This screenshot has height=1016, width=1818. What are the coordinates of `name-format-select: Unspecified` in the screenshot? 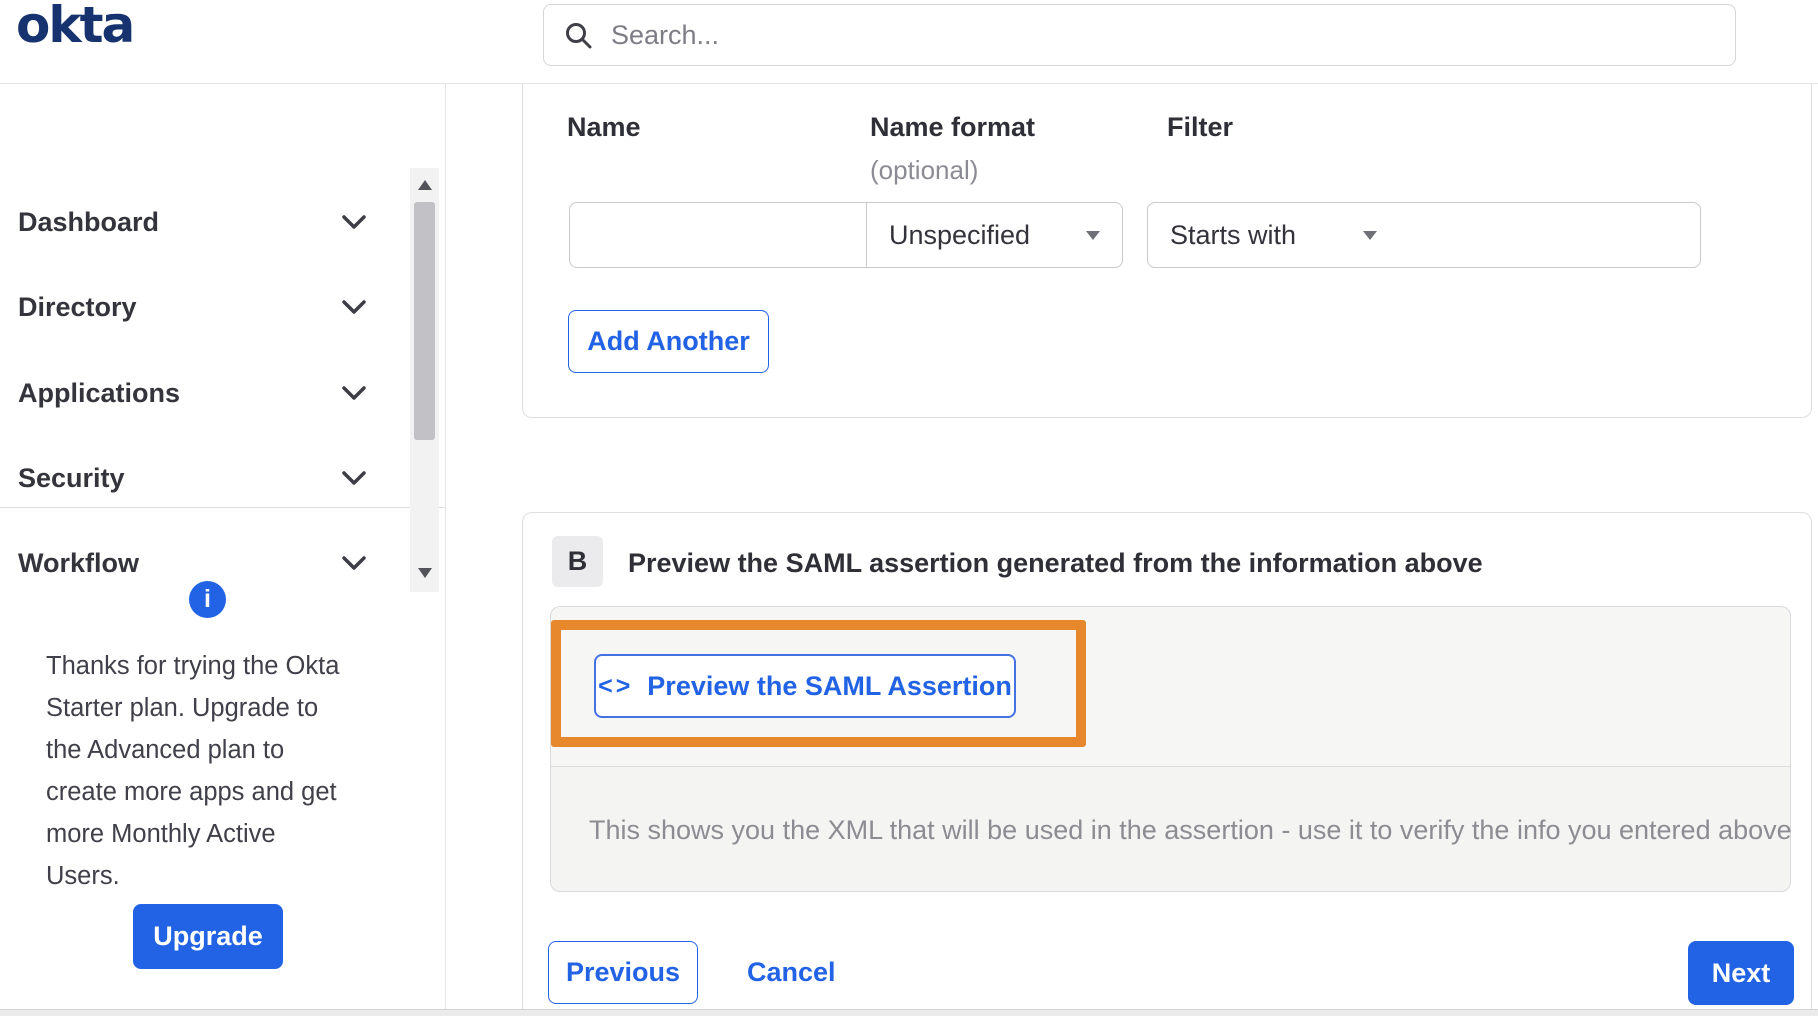 It's located at (994, 235).